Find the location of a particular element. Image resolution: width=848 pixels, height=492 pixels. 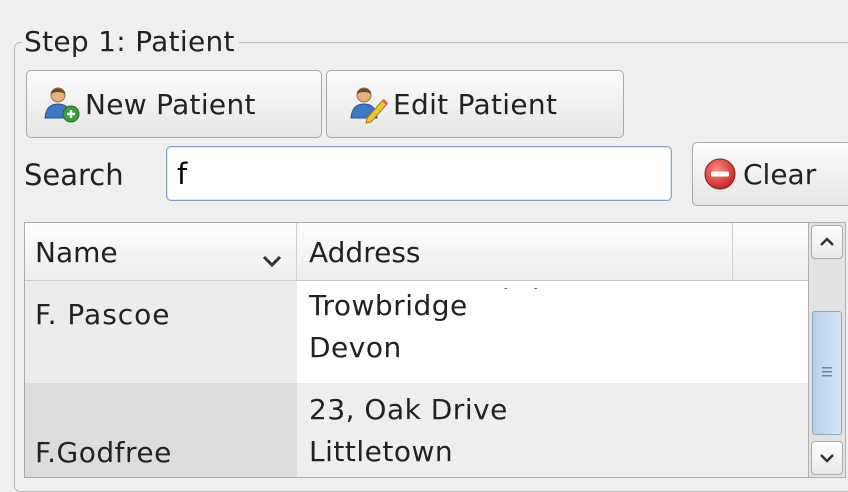

vertical-scrollbar is located at coordinates (827, 350).